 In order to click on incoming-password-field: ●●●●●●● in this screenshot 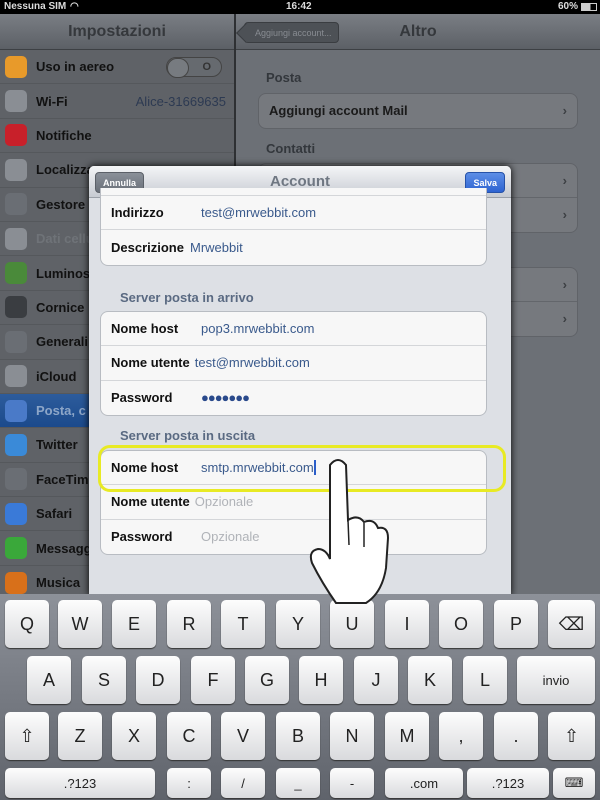, I will do `click(225, 397)`.